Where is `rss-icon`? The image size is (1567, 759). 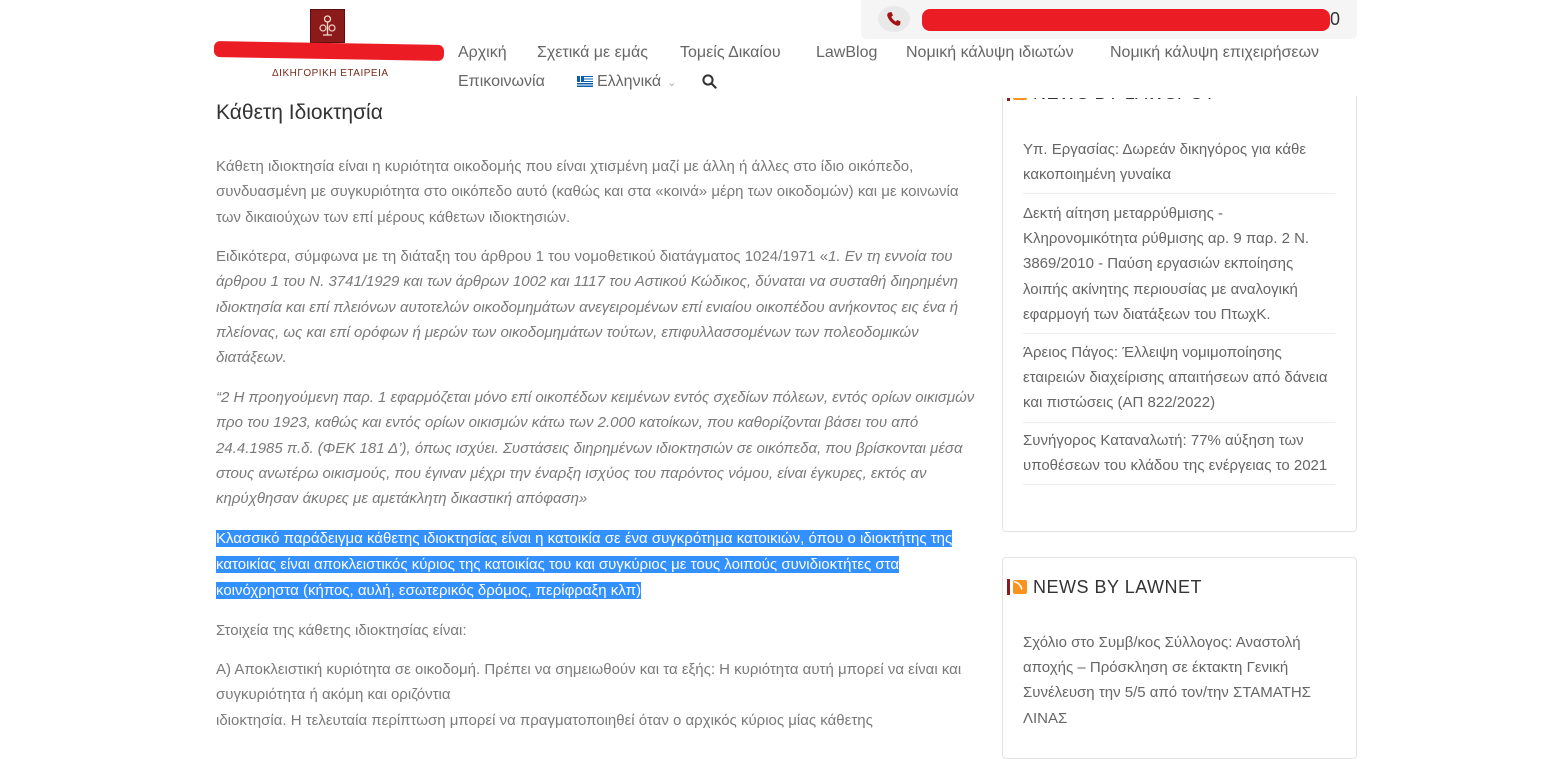 rss-icon is located at coordinates (1017, 587).